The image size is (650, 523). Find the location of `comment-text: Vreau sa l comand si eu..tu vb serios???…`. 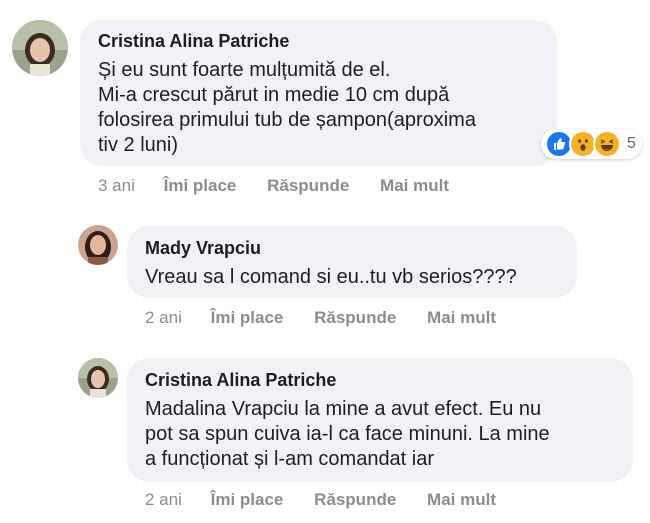

comment-text: Vreau sa l comand si eu..tu vb serios???… is located at coordinates (331, 277).